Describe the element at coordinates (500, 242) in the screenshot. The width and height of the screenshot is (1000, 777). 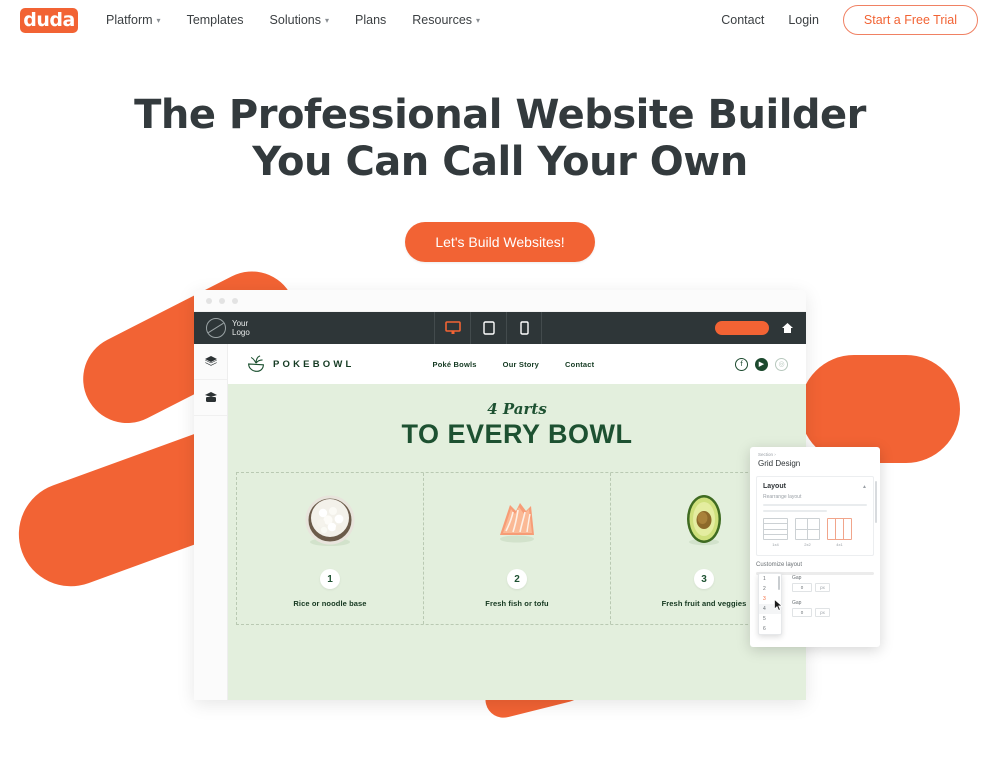
I see `lets-build-websites-button: Let's Build Websites!` at that location.